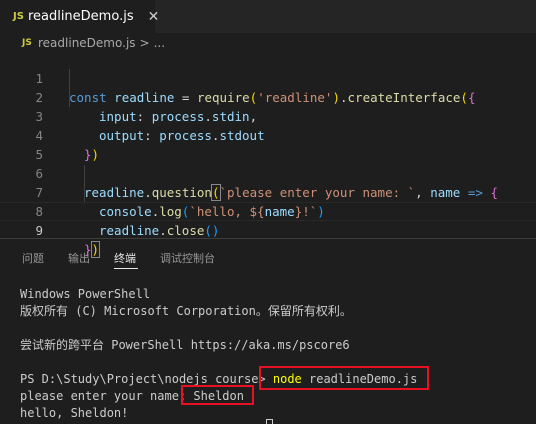 This screenshot has height=424, width=536. I want to click on tab-readlinedemo: JS readlineDemo.js ✕, so click(79, 16).